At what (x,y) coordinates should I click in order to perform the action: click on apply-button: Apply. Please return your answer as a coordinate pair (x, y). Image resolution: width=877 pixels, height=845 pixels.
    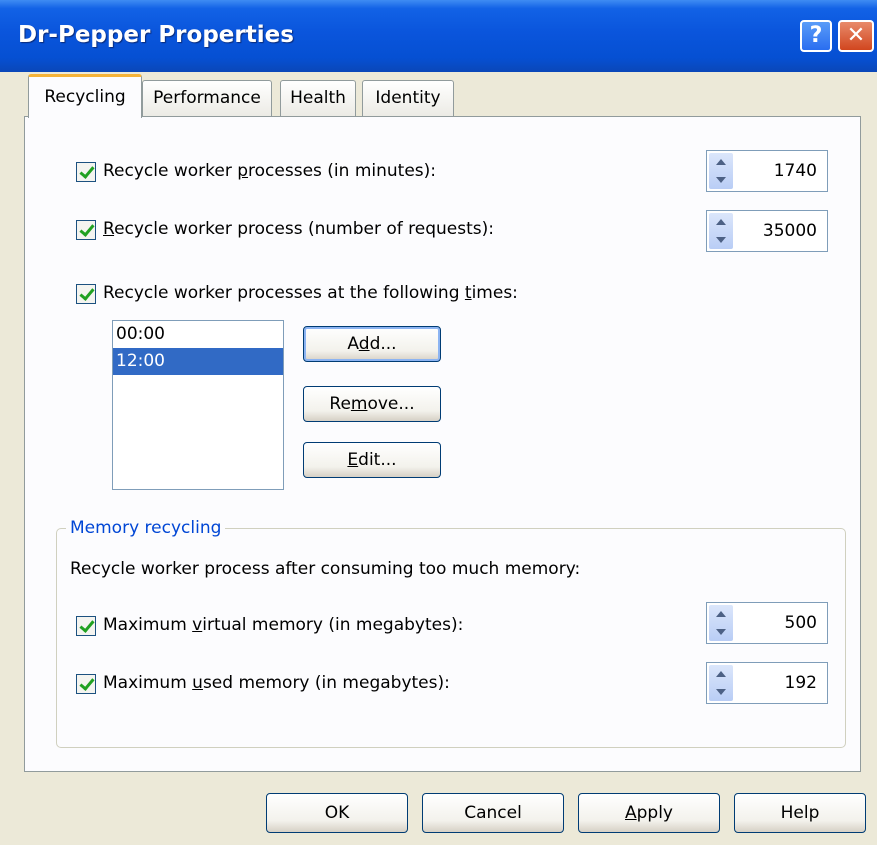
    Looking at the image, I should click on (649, 813).